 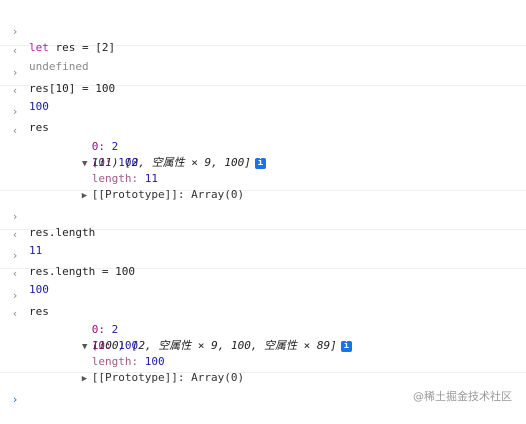 What do you see at coordinates (176, 321) in the screenshot?
I see `output-row: ‹ ▼ (100) [2, 空属性 × 9, 100, 空属性 × 89] i` at bounding box center [176, 321].